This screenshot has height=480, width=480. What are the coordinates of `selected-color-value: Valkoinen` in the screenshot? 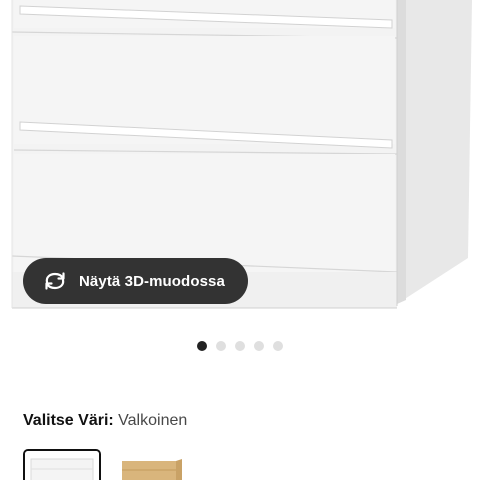 It's located at (153, 420).